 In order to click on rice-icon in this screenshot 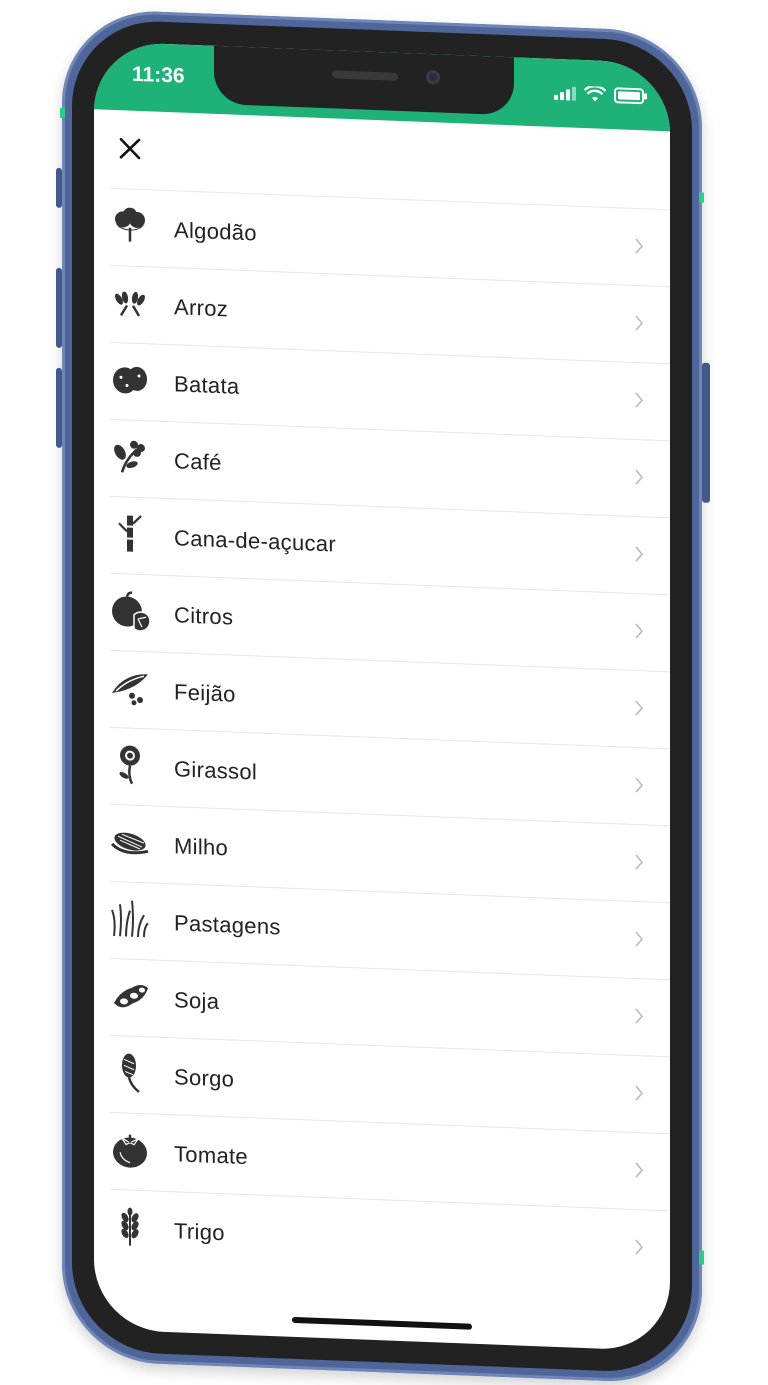, I will do `click(130, 303)`.